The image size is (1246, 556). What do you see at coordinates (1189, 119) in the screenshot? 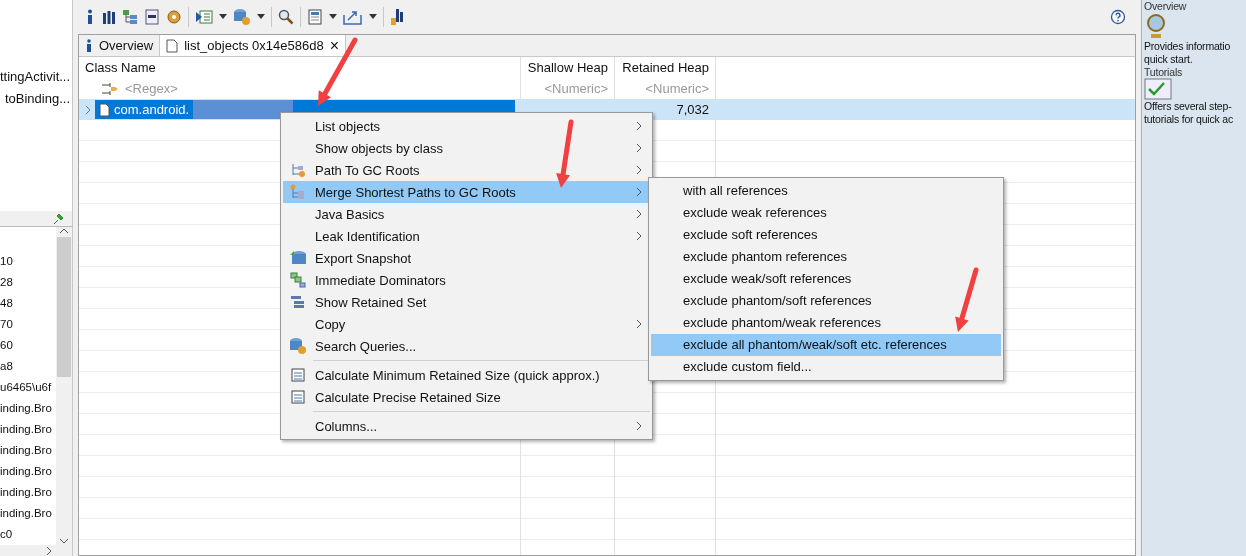
I see `description-text: tutorials for quick ac` at bounding box center [1189, 119].